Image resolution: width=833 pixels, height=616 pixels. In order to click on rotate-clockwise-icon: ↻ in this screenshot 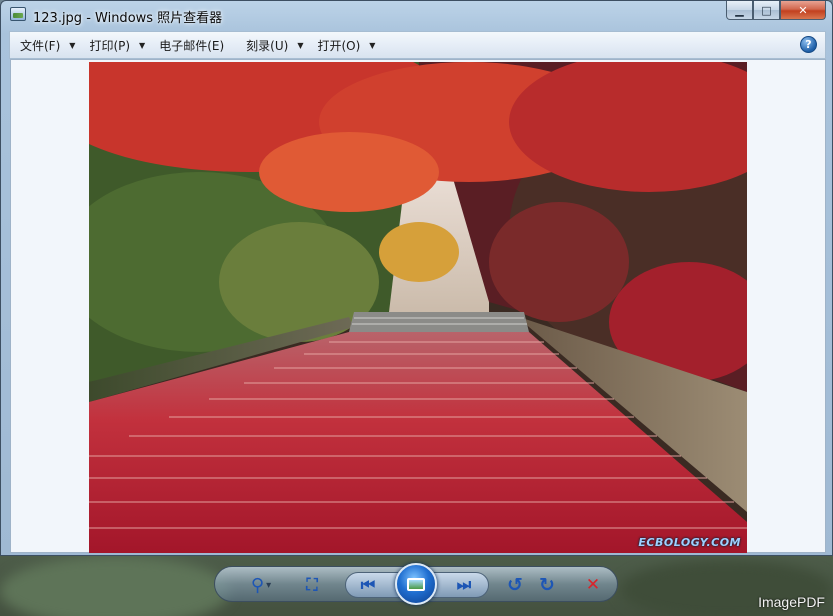, I will do `click(547, 585)`.